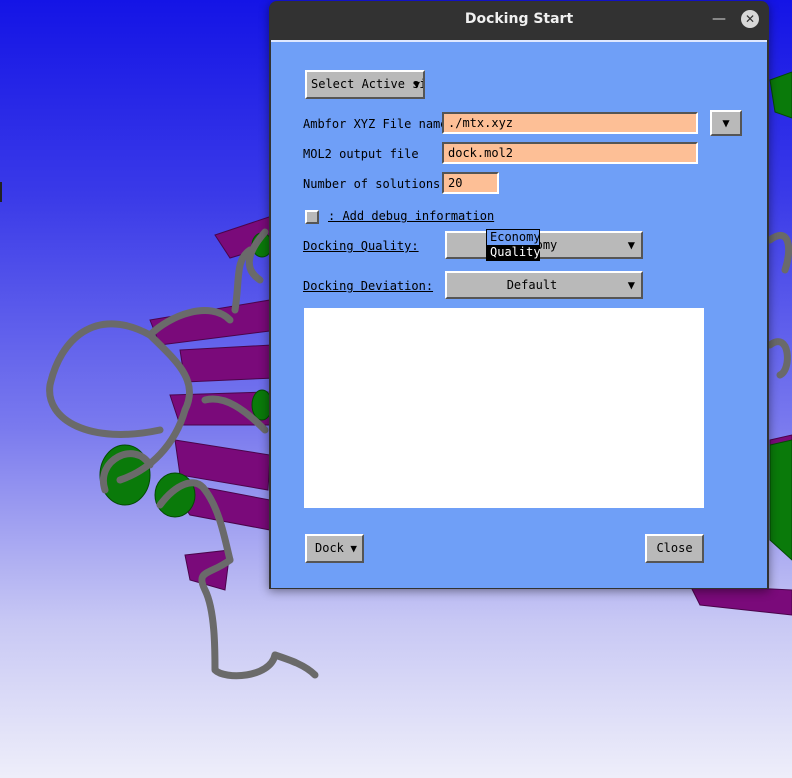  What do you see at coordinates (570, 153) in the screenshot?
I see `mol2-output-input: dock.mol2` at bounding box center [570, 153].